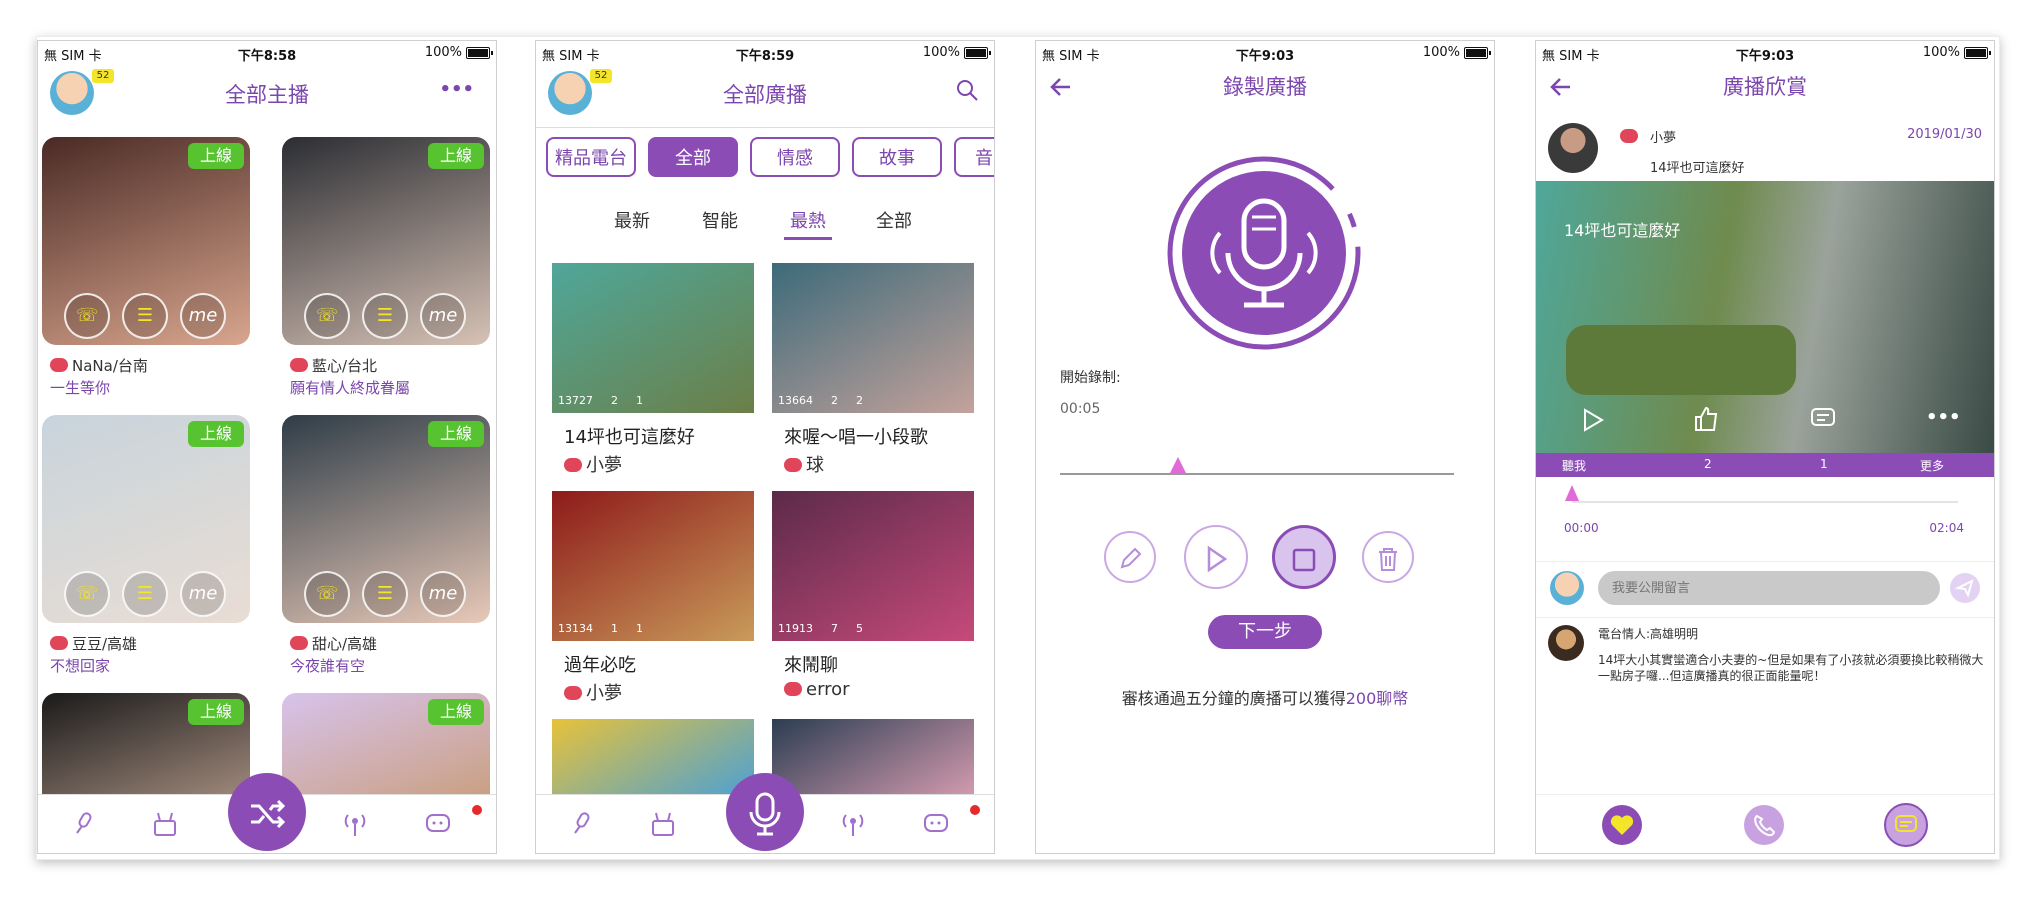 This screenshot has width=2034, height=898. Describe the element at coordinates (1573, 148) in the screenshot. I see `author-avatar` at that location.